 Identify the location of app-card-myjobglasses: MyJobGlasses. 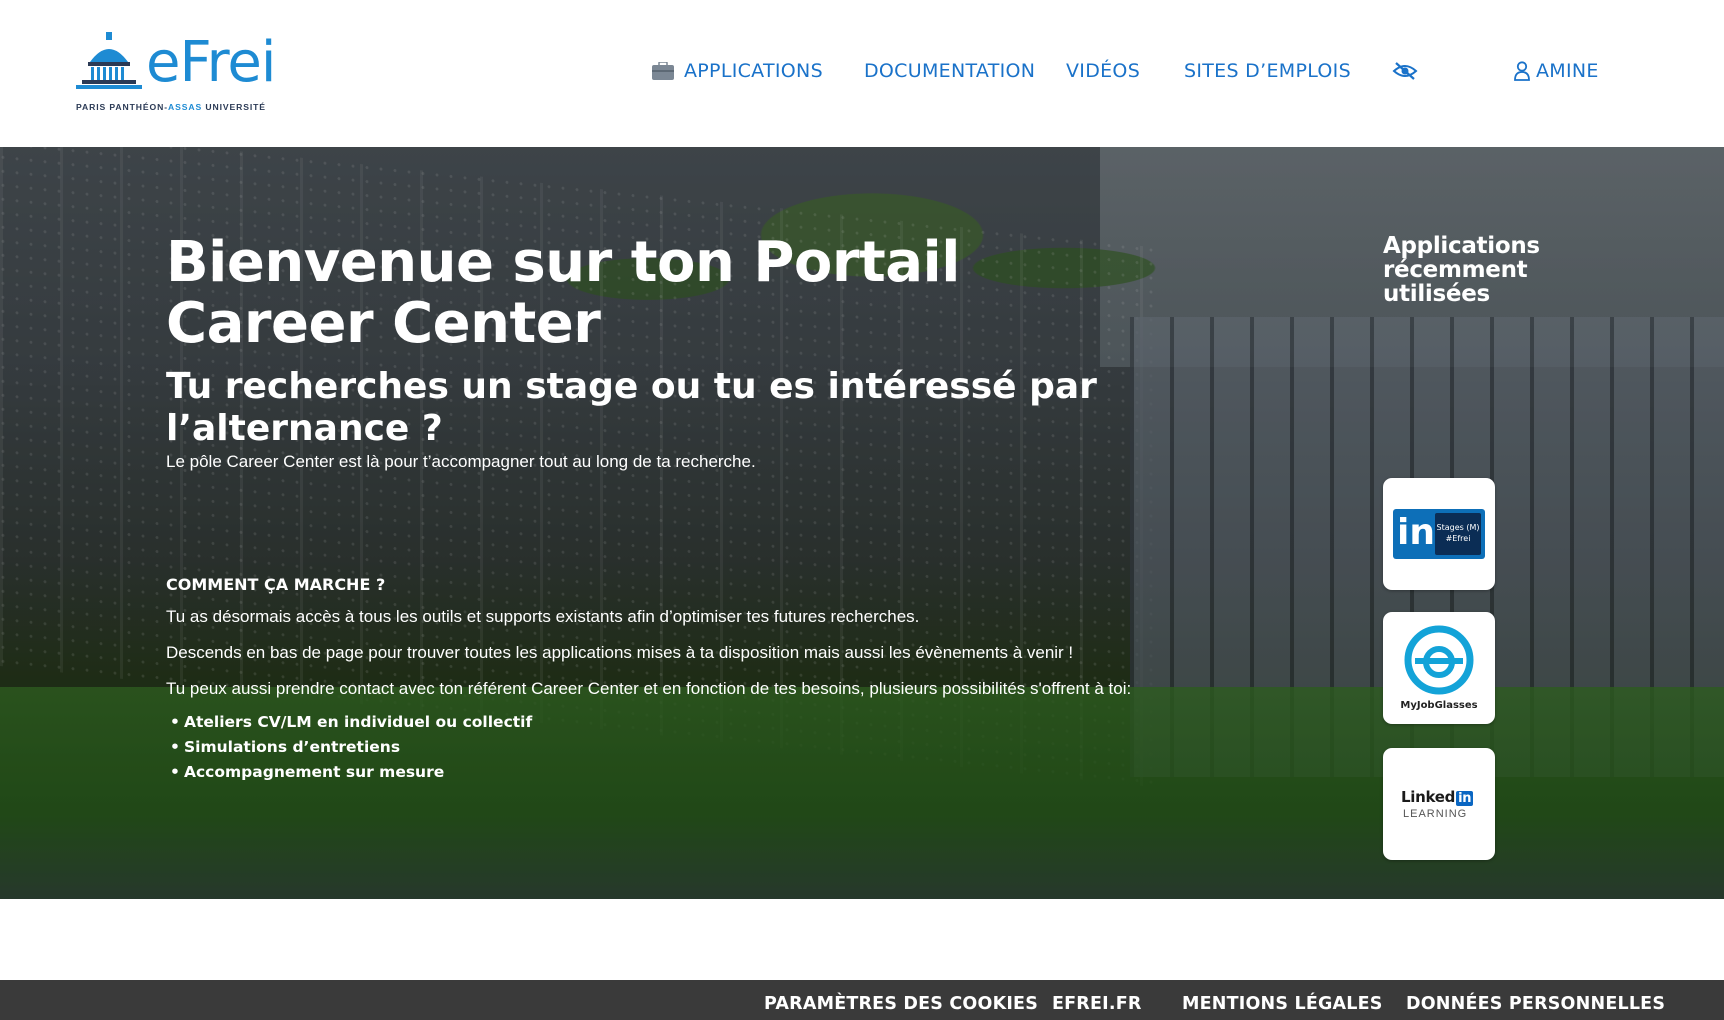
(1439, 668).